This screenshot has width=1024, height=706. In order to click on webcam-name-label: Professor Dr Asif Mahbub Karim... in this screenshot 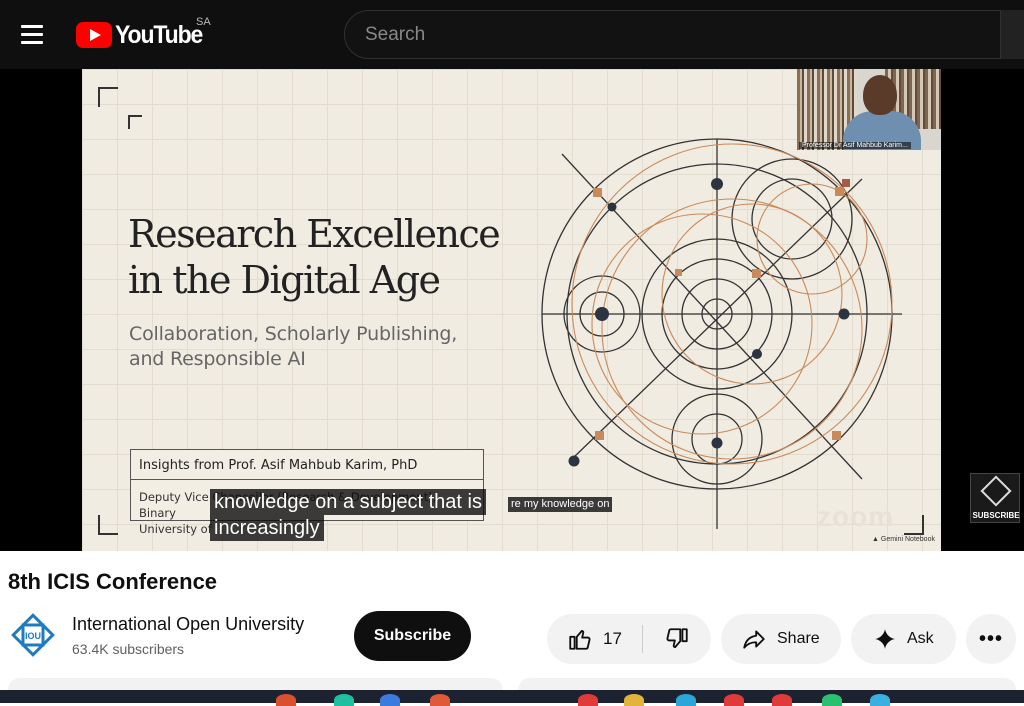, I will do `click(855, 145)`.